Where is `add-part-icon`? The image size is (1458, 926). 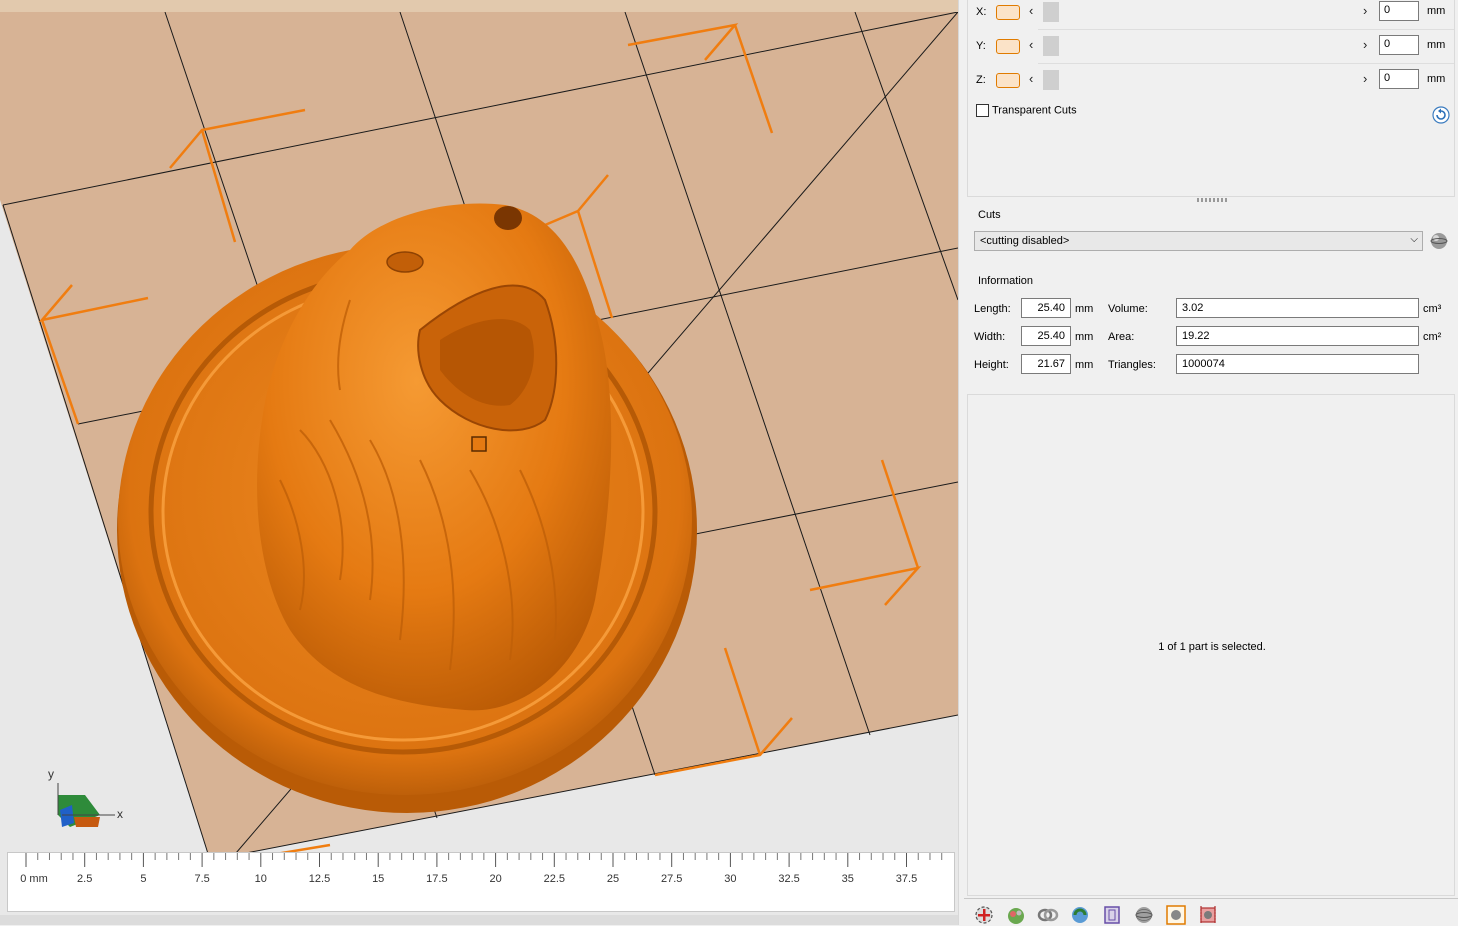
add-part-icon is located at coordinates (984, 915).